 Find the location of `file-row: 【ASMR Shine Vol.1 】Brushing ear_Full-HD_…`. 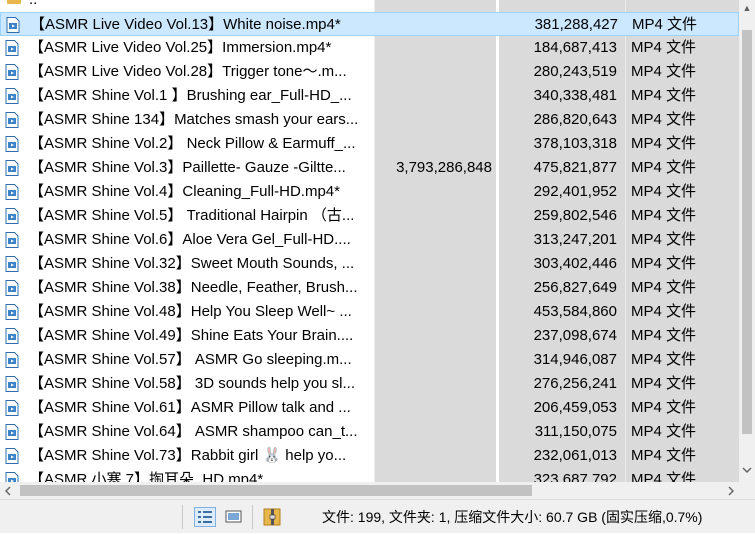

file-row: 【ASMR Shine Vol.1 】Brushing ear_Full-HD_… is located at coordinates (369, 96).